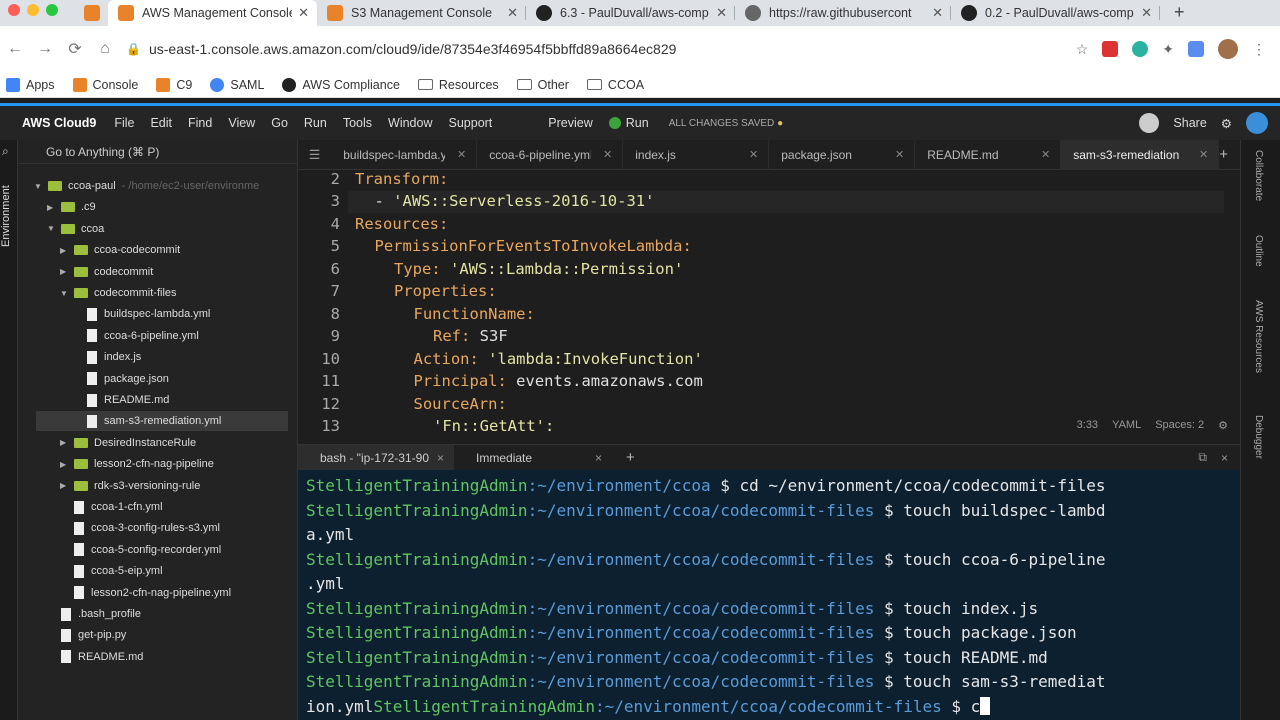  What do you see at coordinates (136, 336) in the screenshot?
I see `file-node: ccoa-6-pipeline.yml` at bounding box center [136, 336].